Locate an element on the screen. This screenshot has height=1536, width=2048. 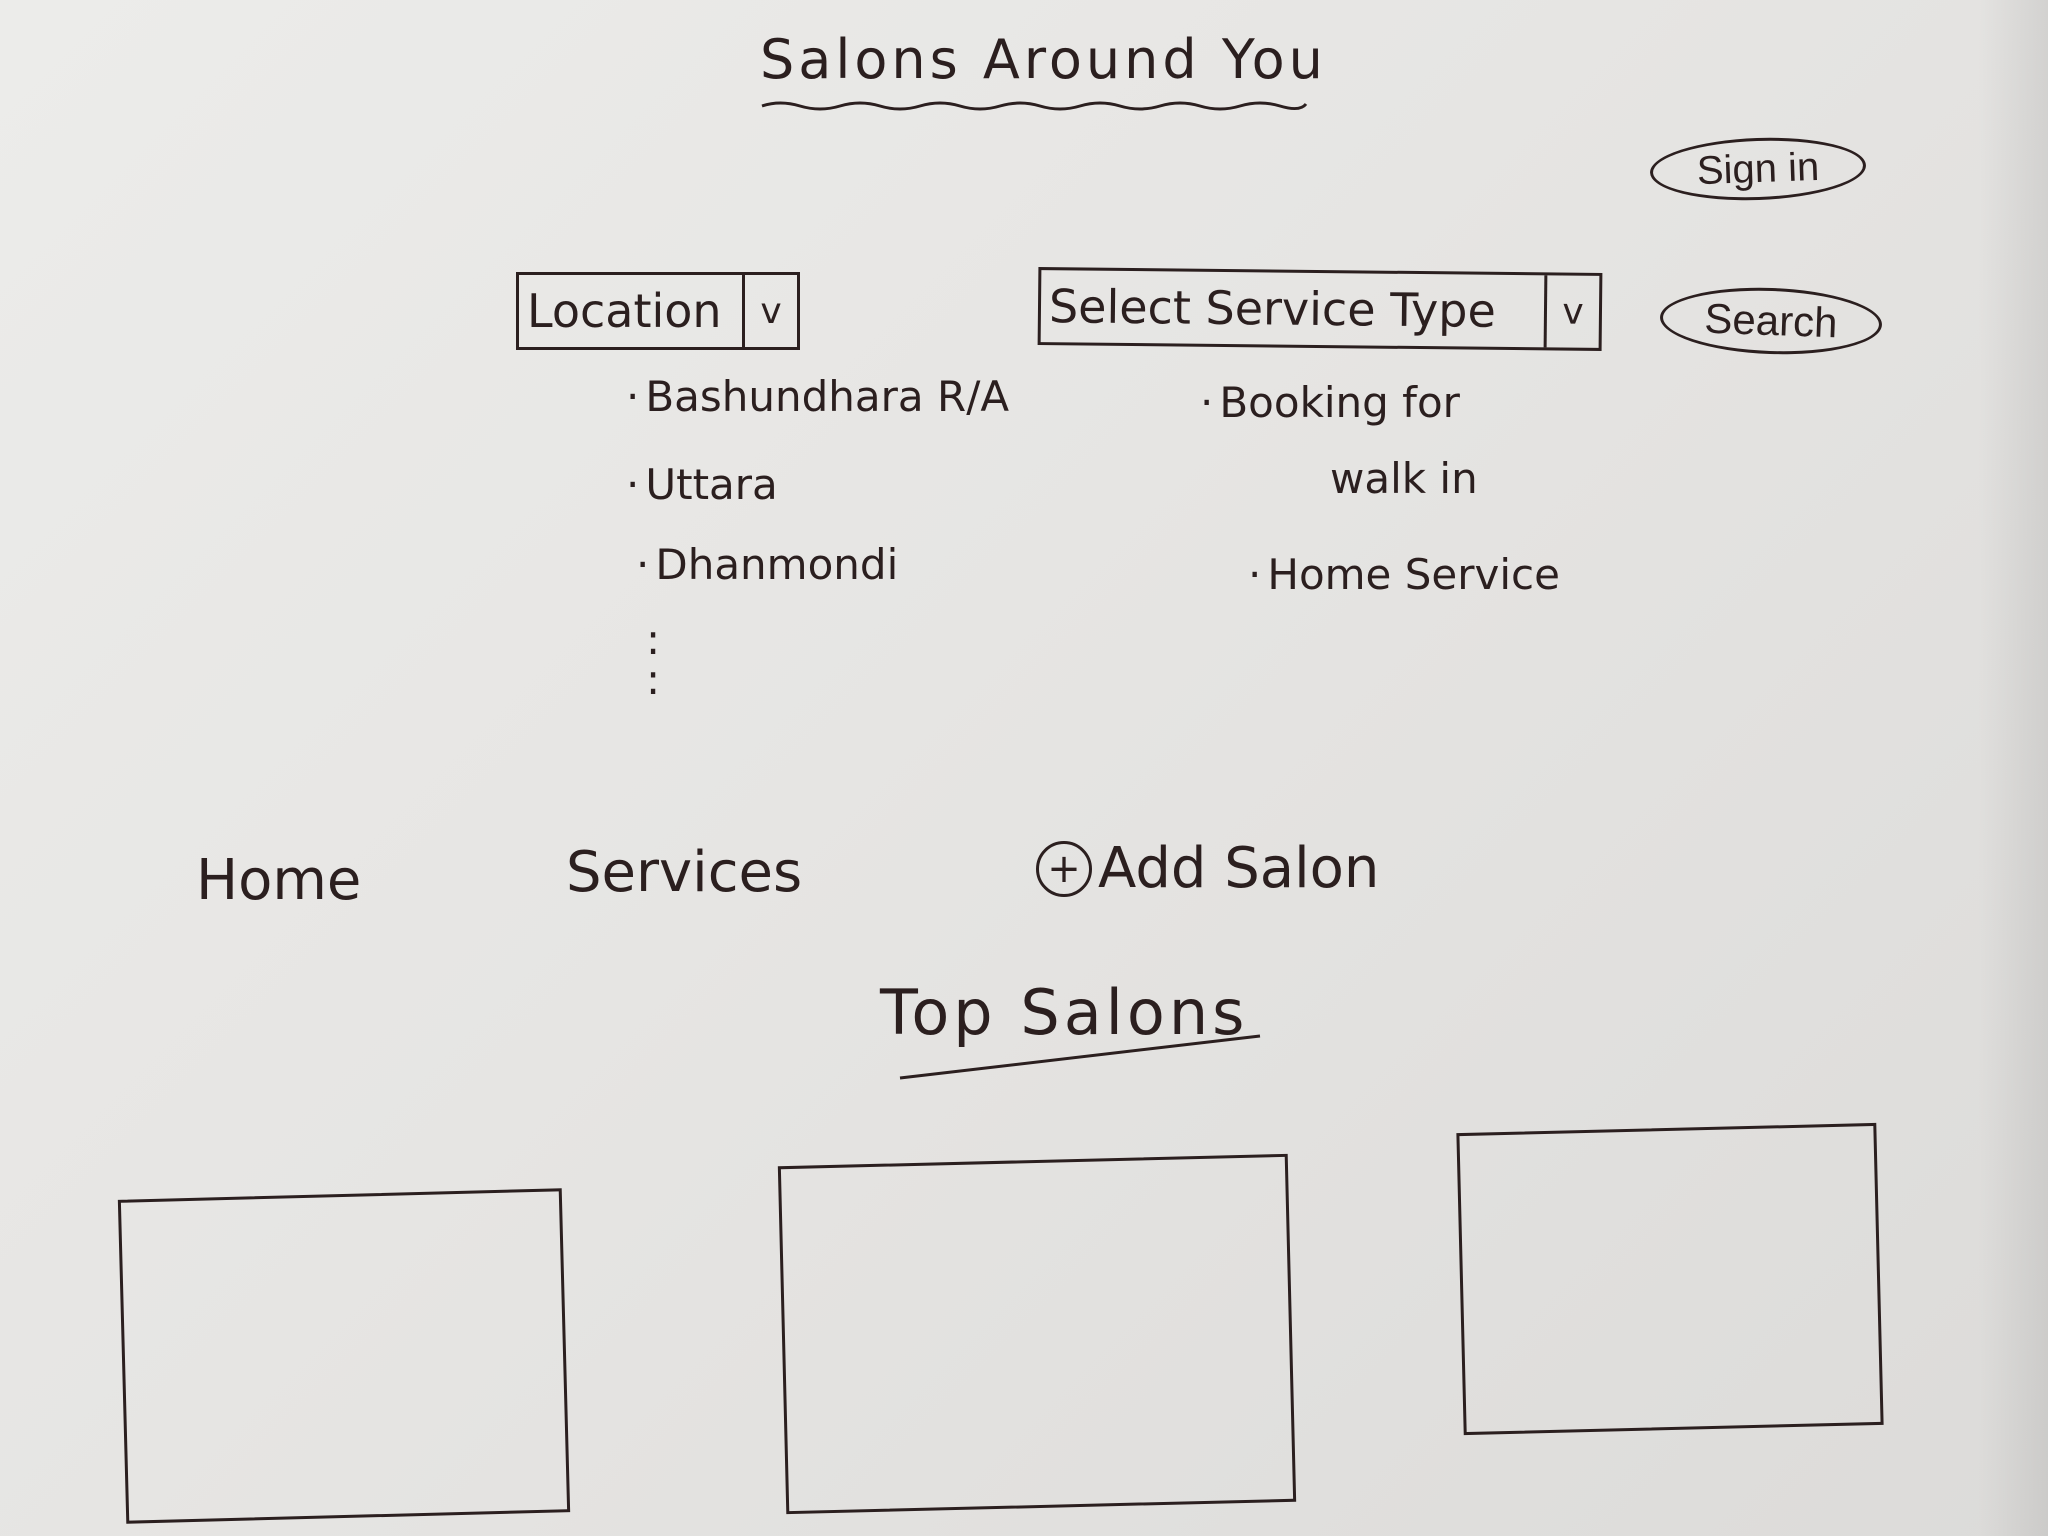
service-option-home-service: · Home Service is located at coordinates (1404, 574).